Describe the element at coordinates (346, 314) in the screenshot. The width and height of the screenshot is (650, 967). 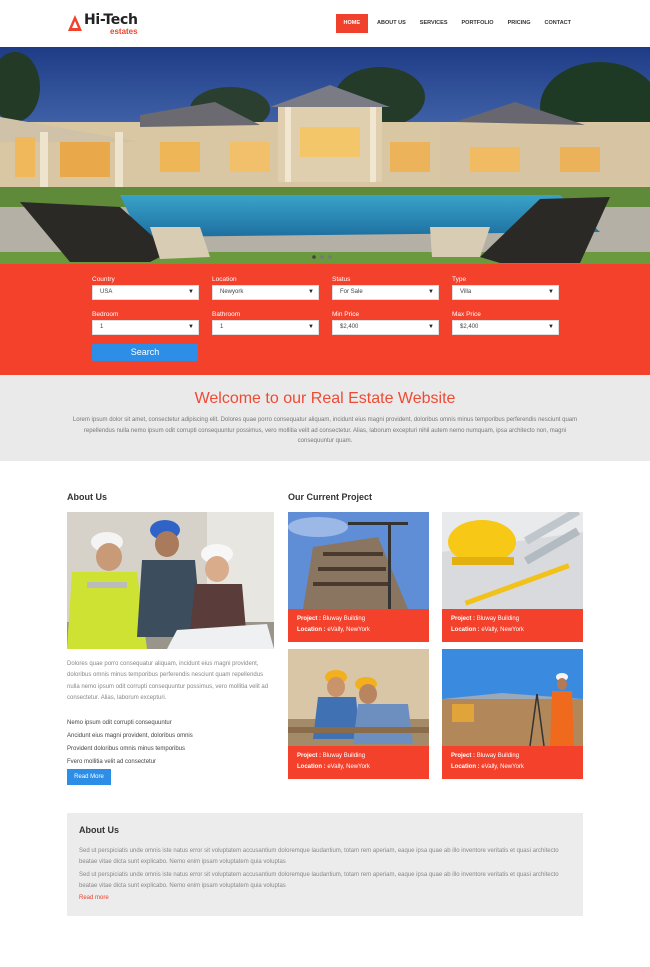
I see `min-price-label: Min Price` at that location.